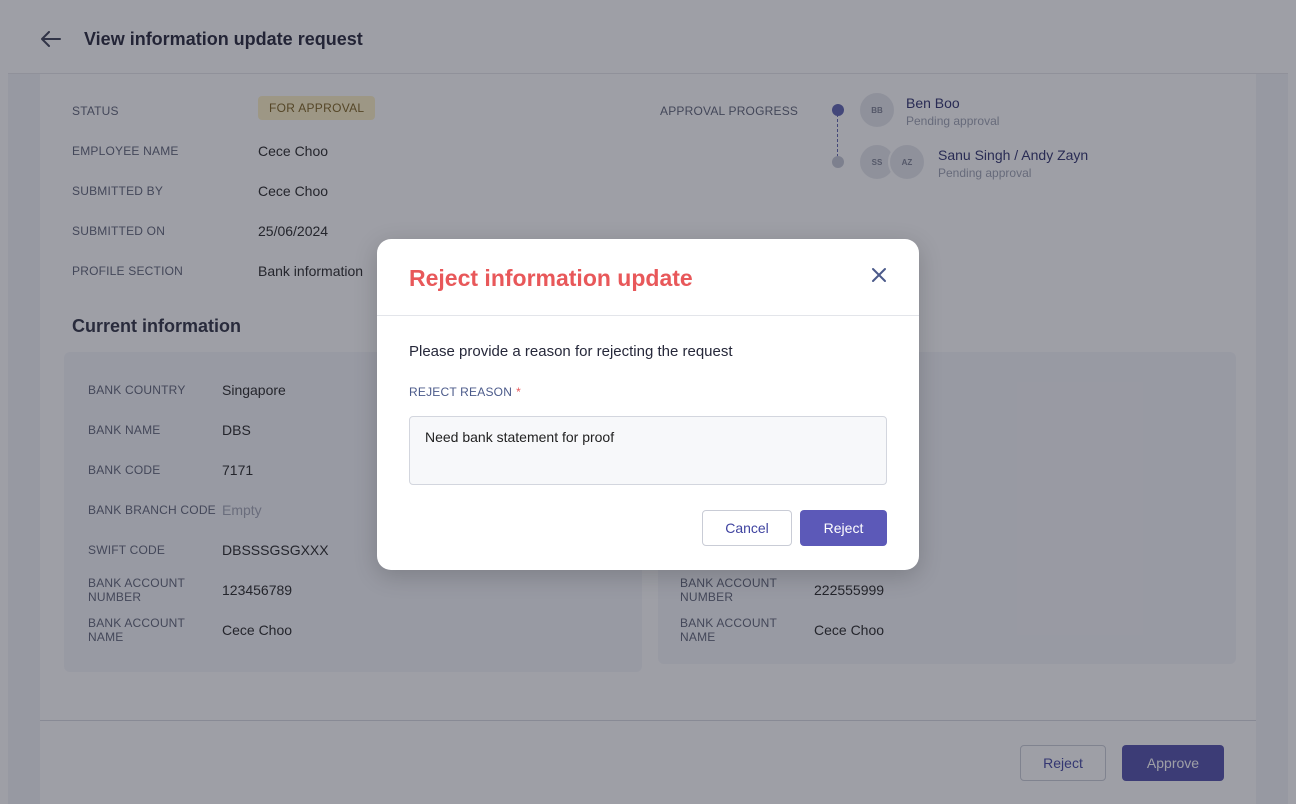 This screenshot has width=1296, height=804. Describe the element at coordinates (648, 450) in the screenshot. I see `reject-reason-input: Need bank statement for proof` at that location.